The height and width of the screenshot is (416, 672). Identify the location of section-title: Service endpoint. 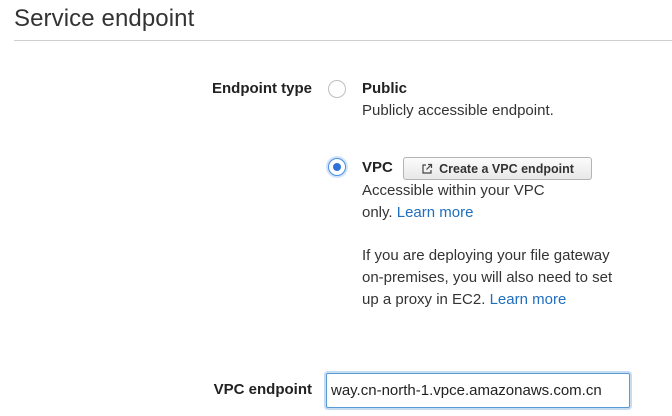
(104, 18).